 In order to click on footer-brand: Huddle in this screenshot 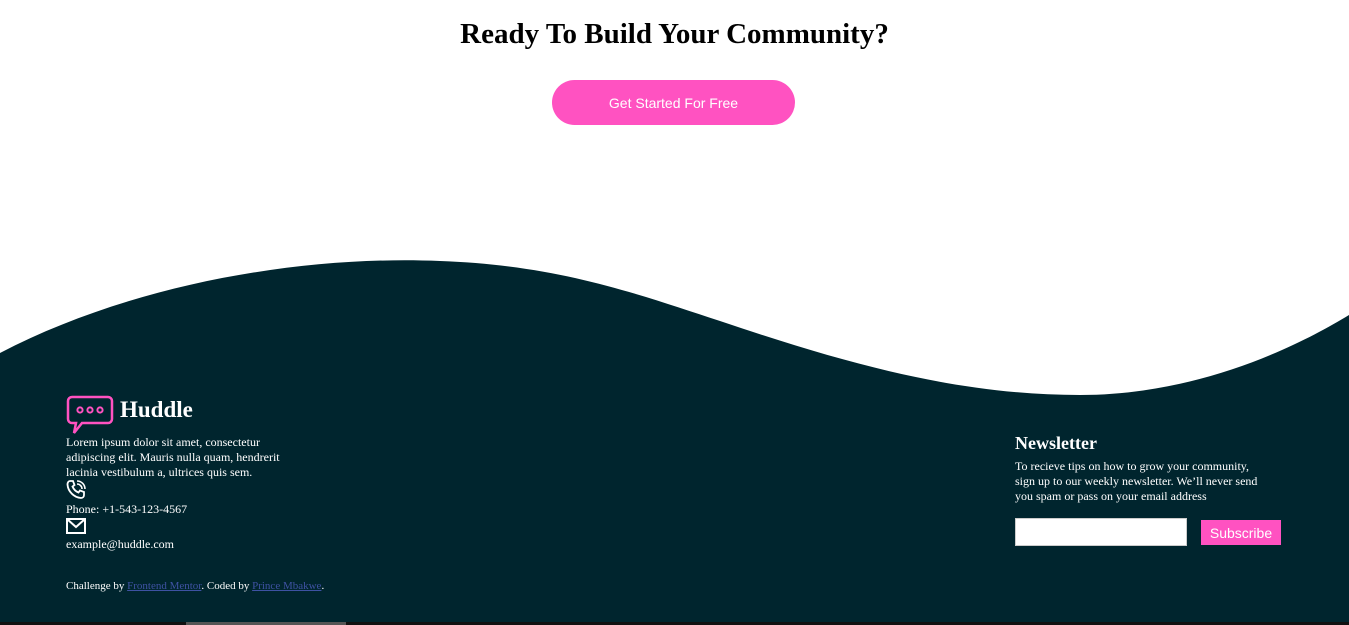, I will do `click(129, 415)`.